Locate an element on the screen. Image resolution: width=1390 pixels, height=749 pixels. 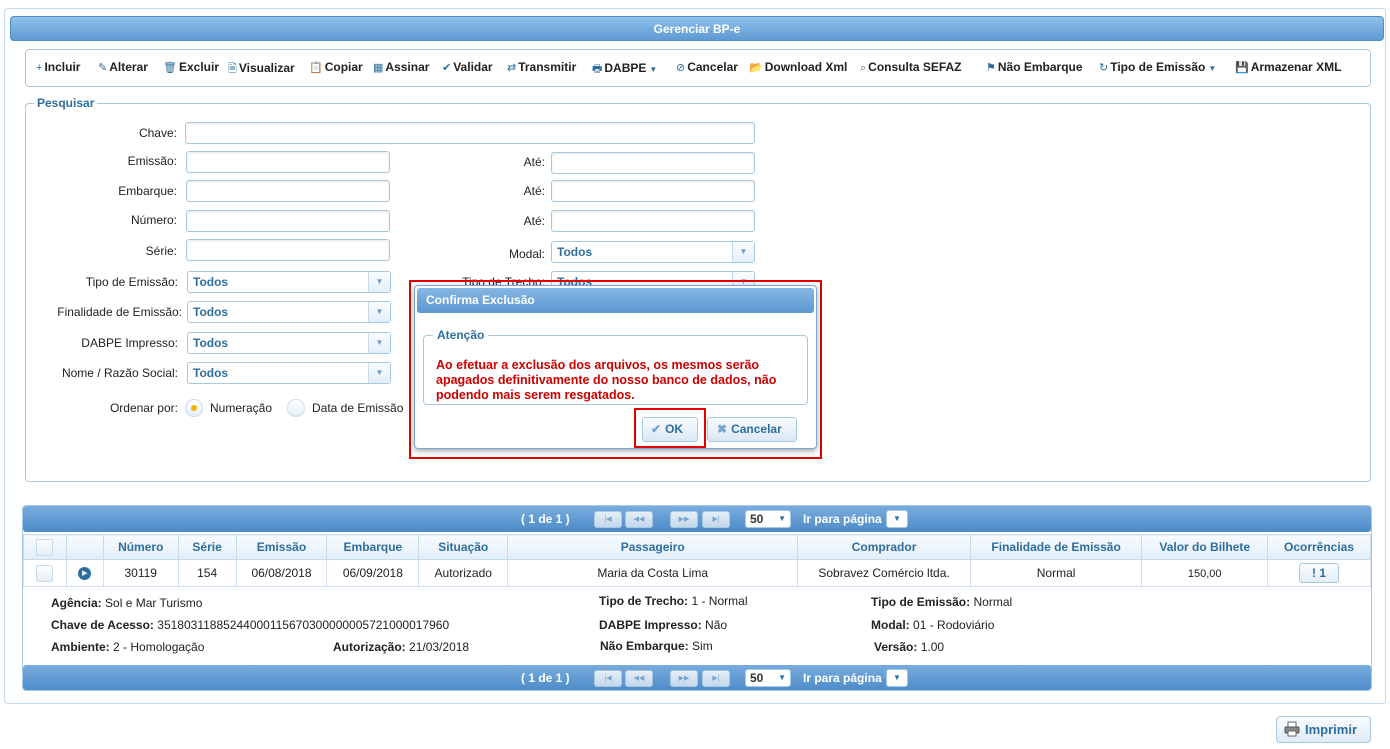
ocorrencias-count: 1 is located at coordinates (1323, 573).